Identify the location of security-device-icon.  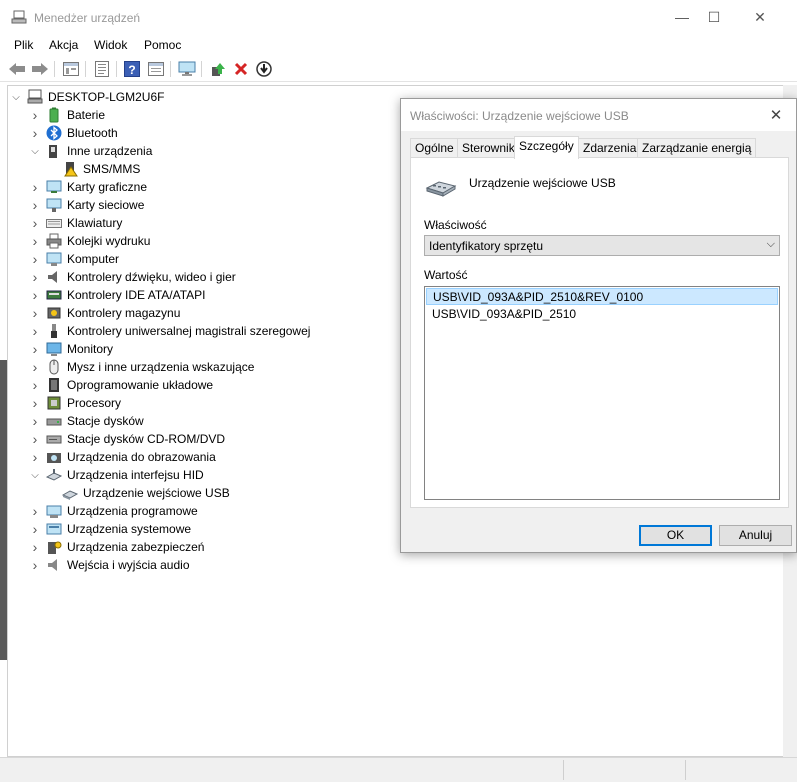
(55, 547).